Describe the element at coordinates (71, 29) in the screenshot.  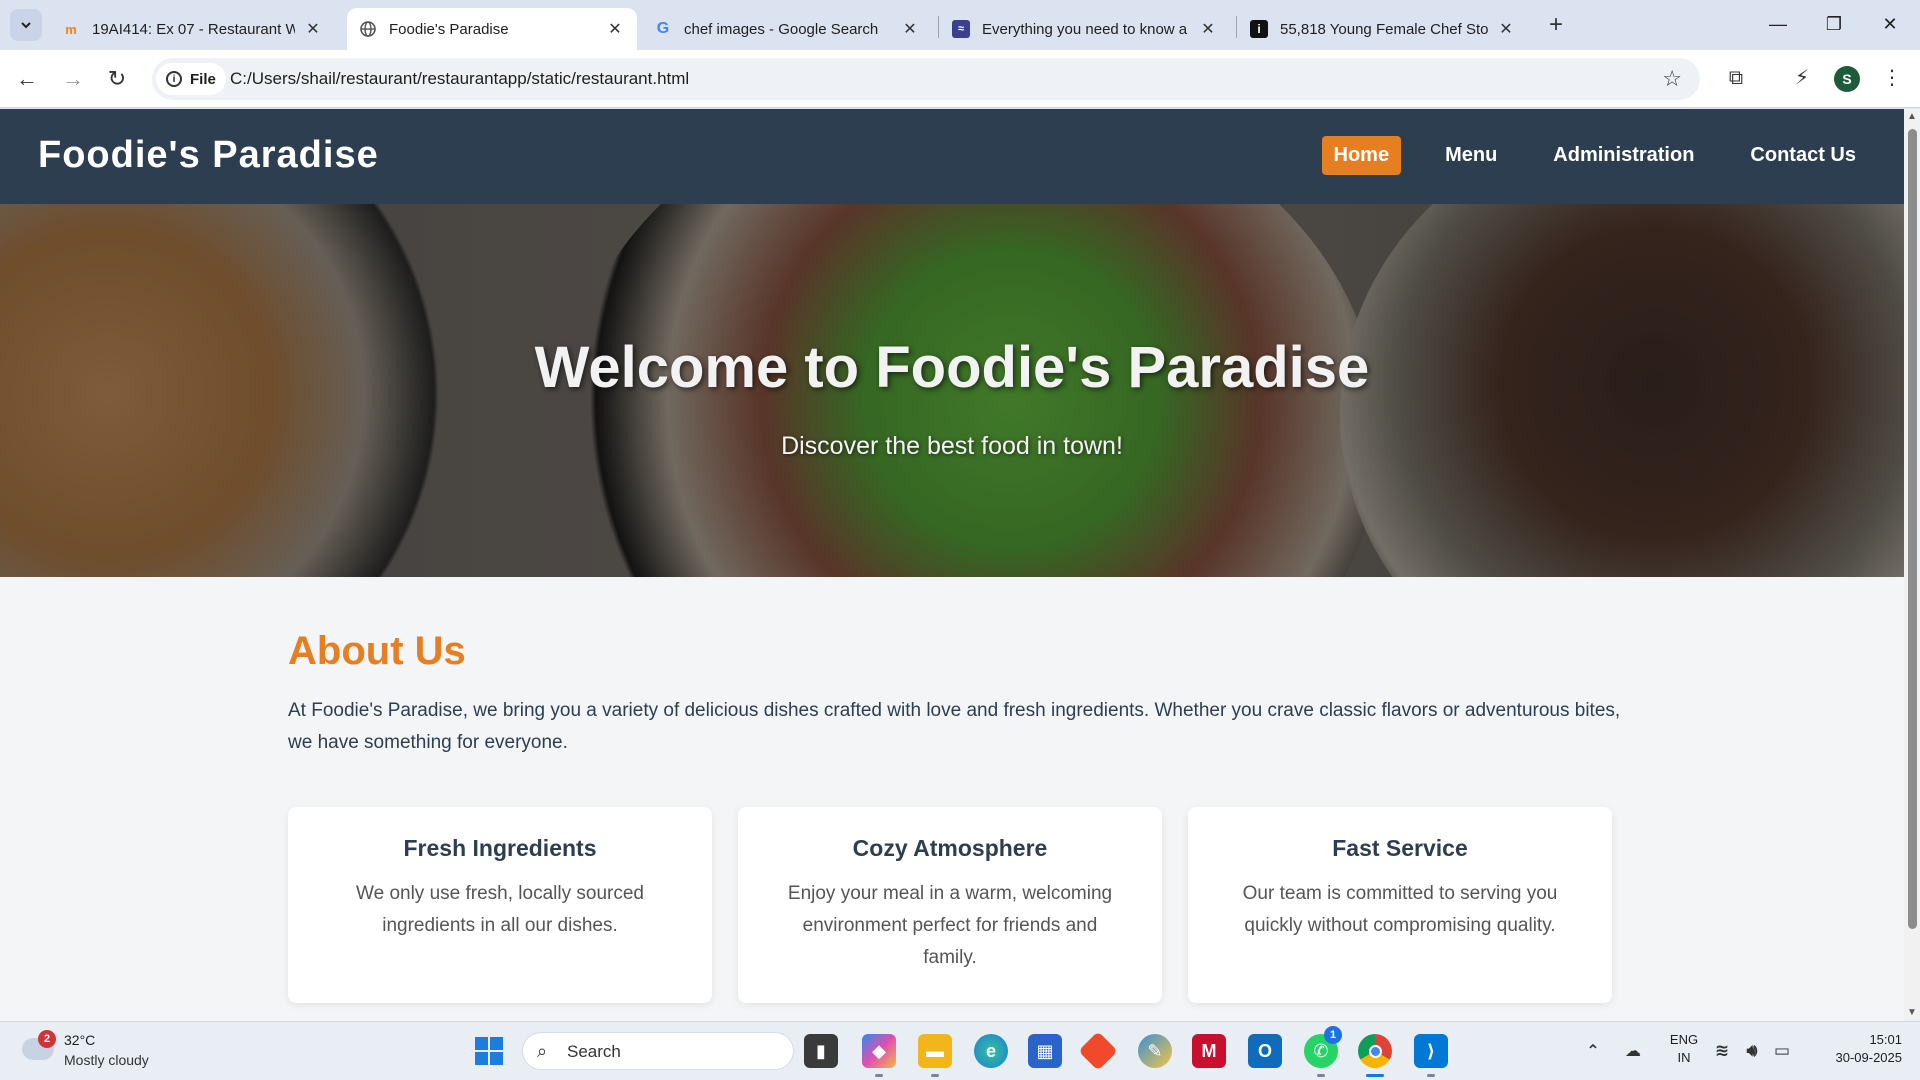
I see `moodle-icon: m` at that location.